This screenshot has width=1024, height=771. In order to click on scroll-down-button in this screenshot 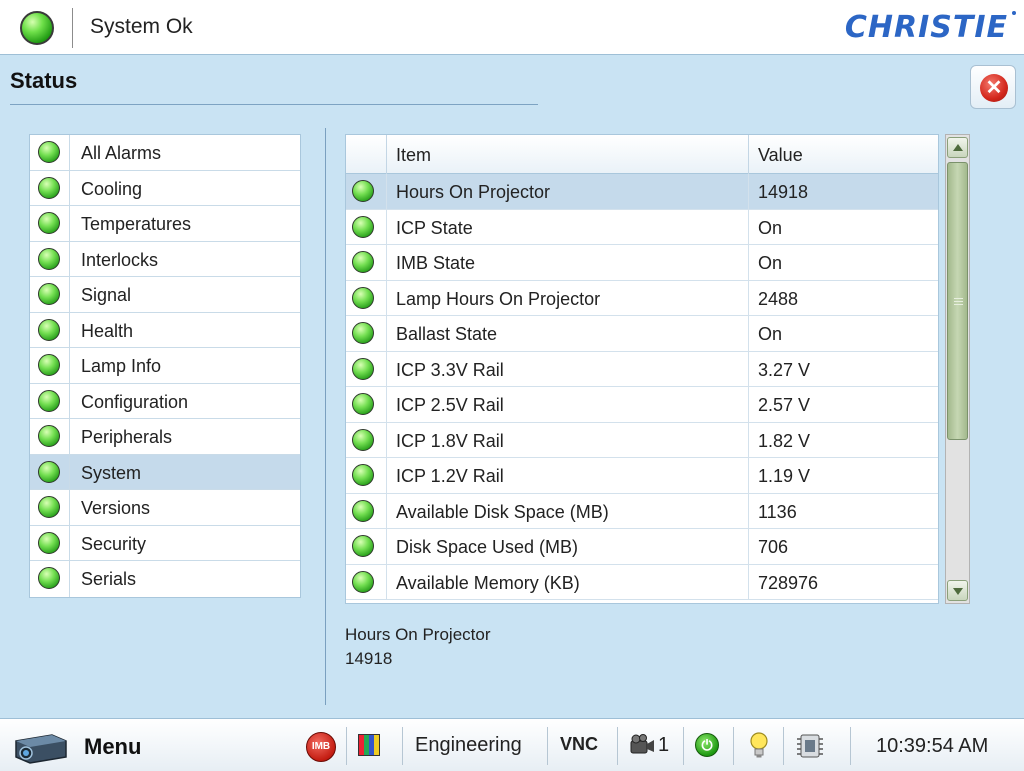, I will do `click(957, 590)`.